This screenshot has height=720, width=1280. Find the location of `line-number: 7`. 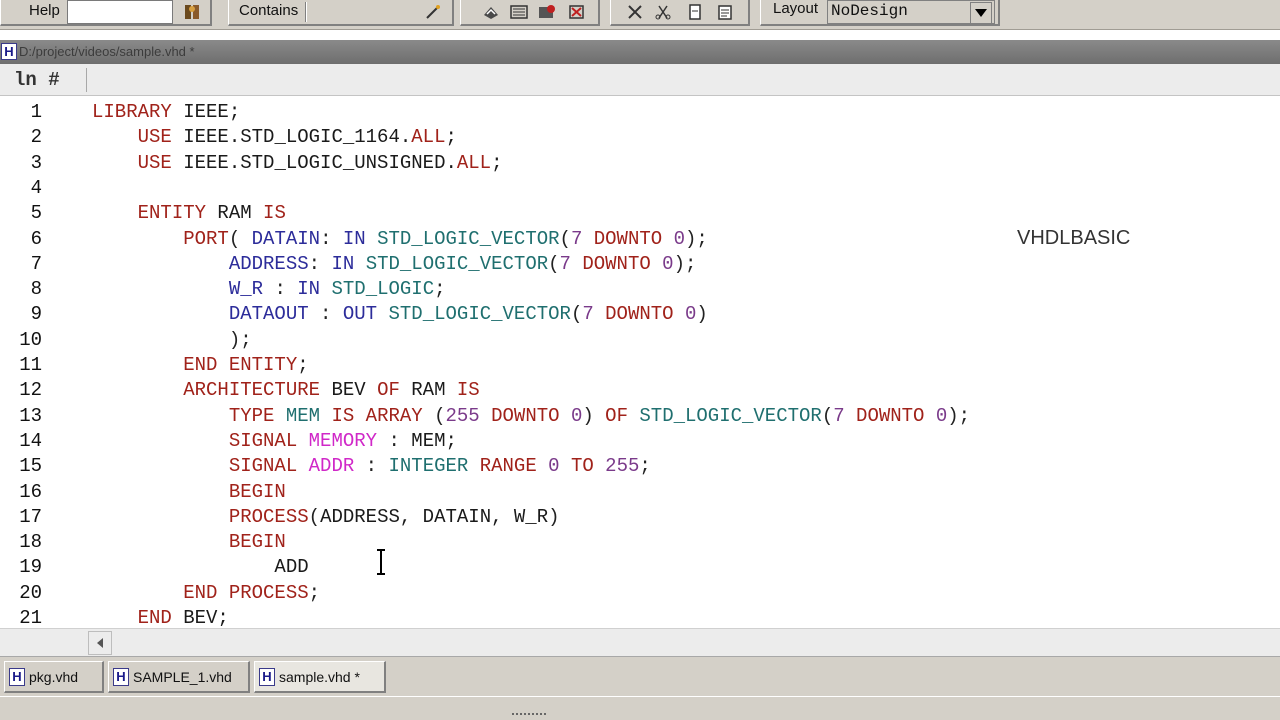

line-number: 7 is located at coordinates (36, 263).